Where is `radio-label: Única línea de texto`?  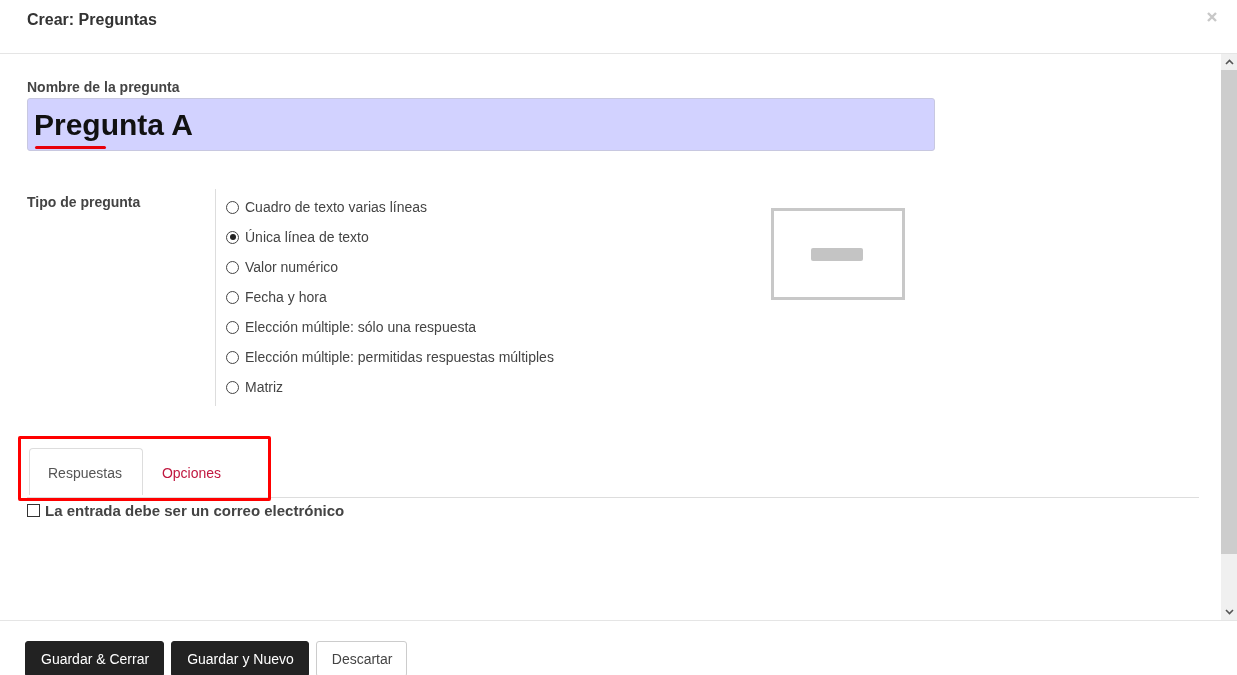
radio-label: Única línea de texto is located at coordinates (307, 237).